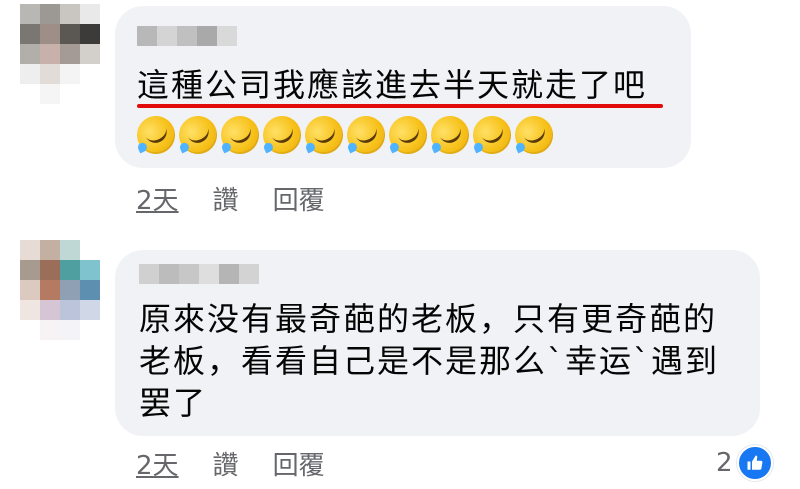 The height and width of the screenshot is (489, 800). Describe the element at coordinates (724, 463) in the screenshot. I see `reaction-count: 2` at that location.